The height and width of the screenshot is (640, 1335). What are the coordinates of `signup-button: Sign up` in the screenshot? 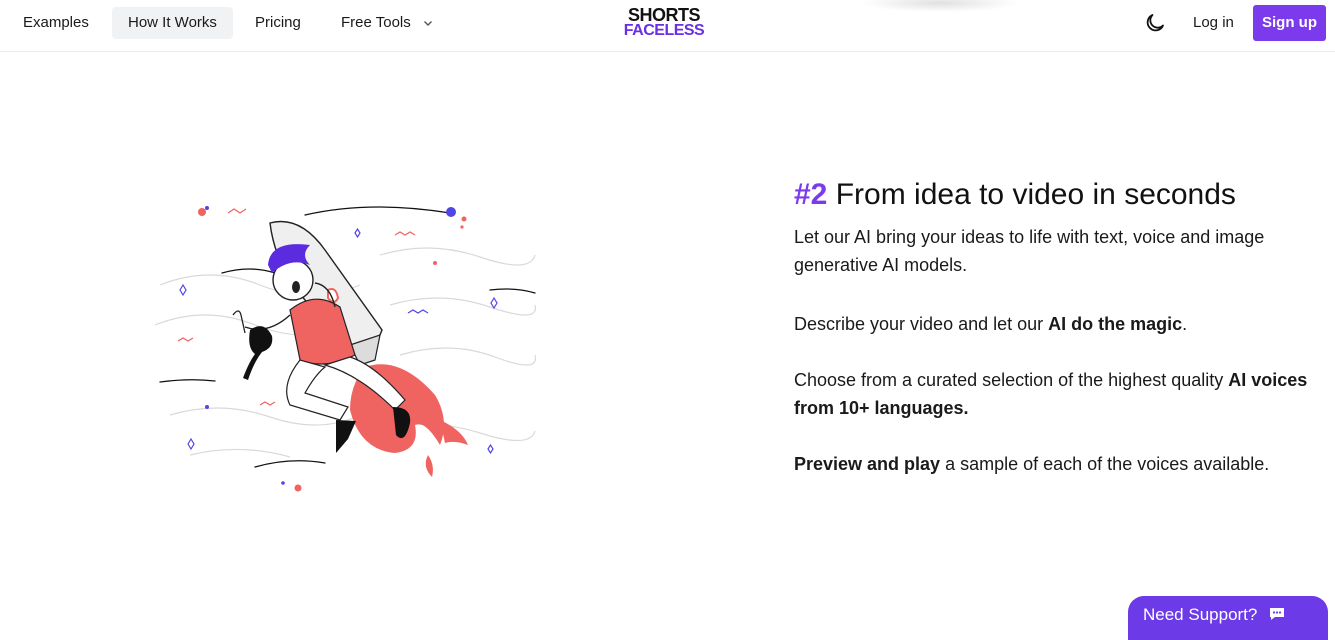 It's located at (1289, 23).